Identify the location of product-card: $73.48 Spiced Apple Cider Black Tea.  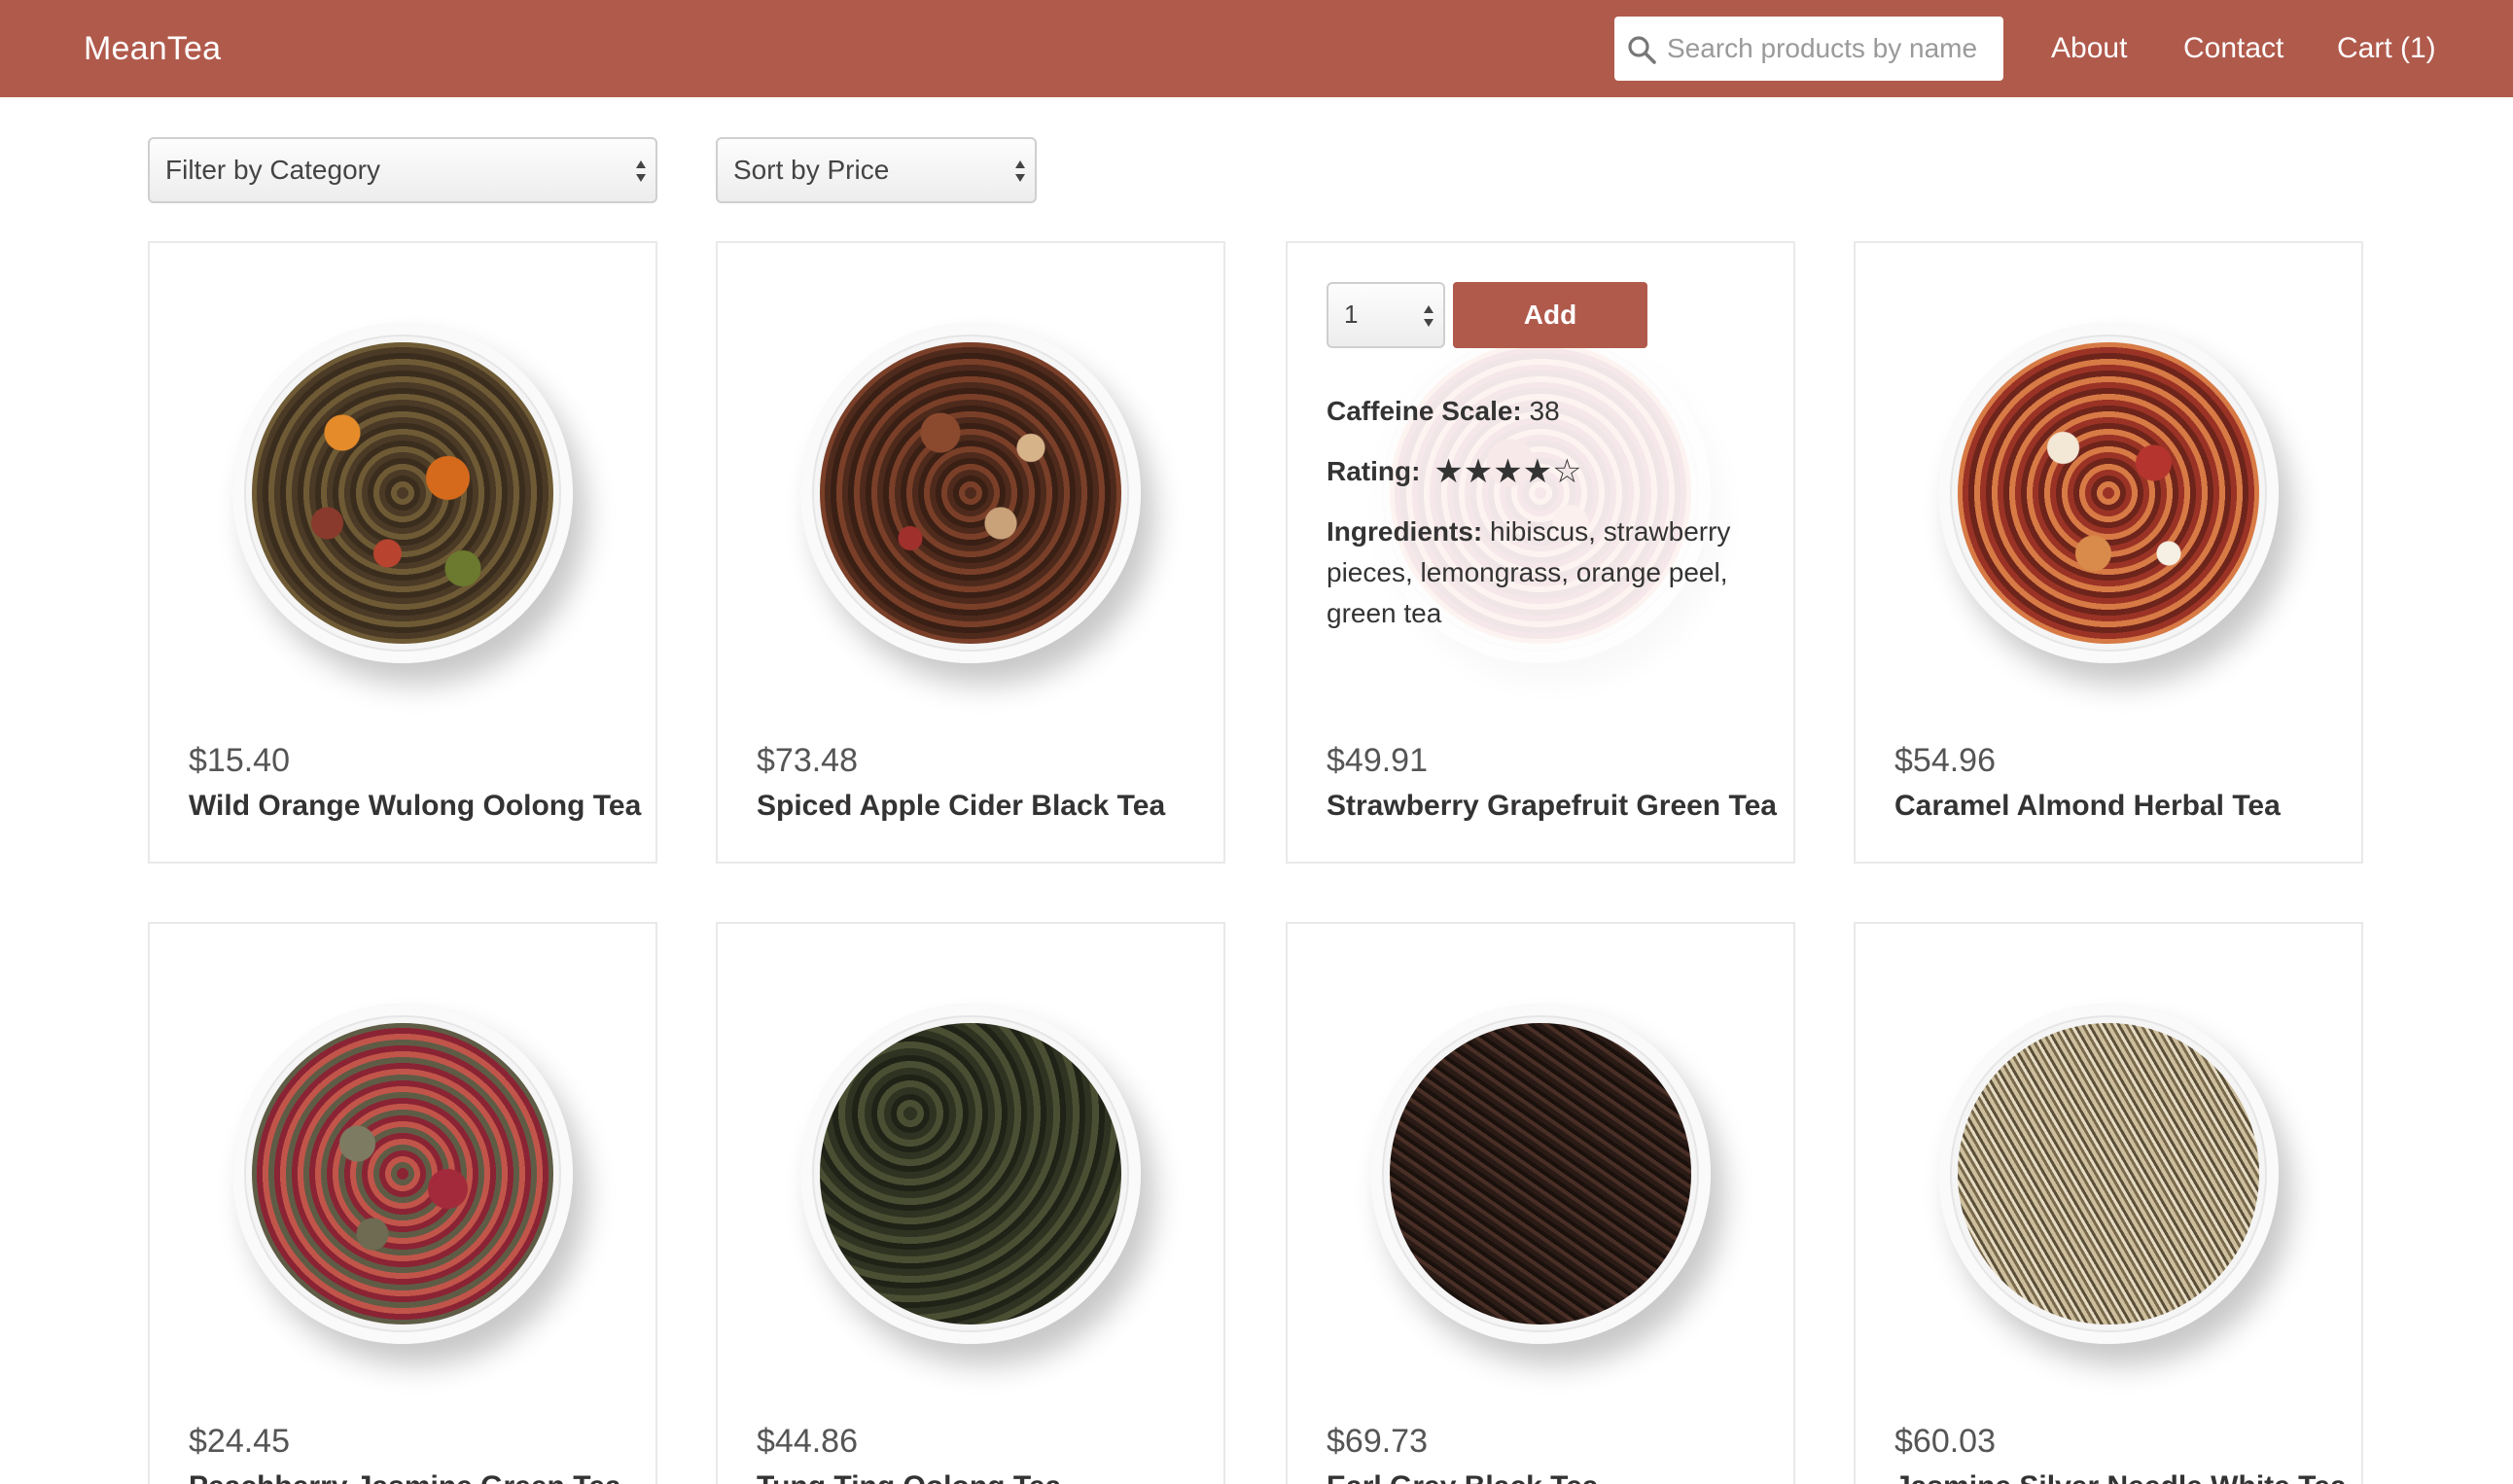
(970, 553).